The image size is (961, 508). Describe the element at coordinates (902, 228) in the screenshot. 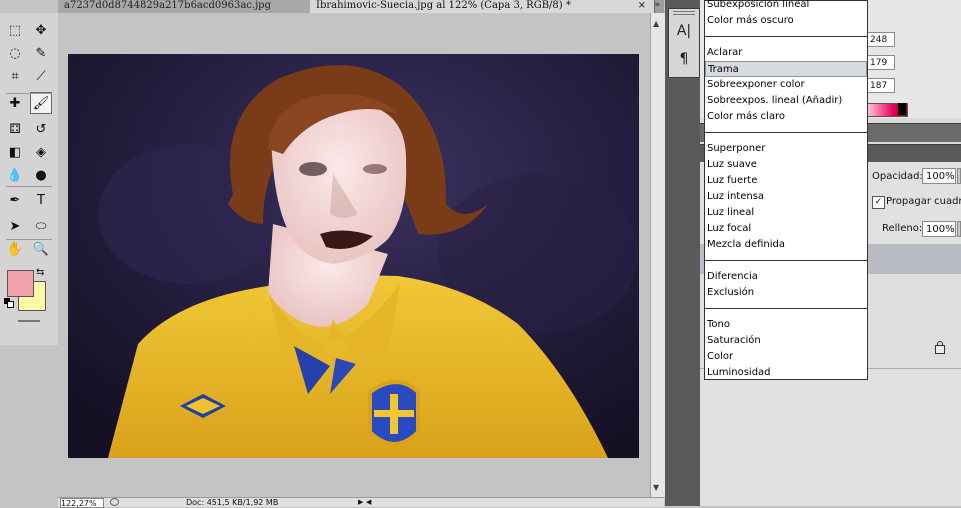

I see `fill-label: Relleno:` at that location.